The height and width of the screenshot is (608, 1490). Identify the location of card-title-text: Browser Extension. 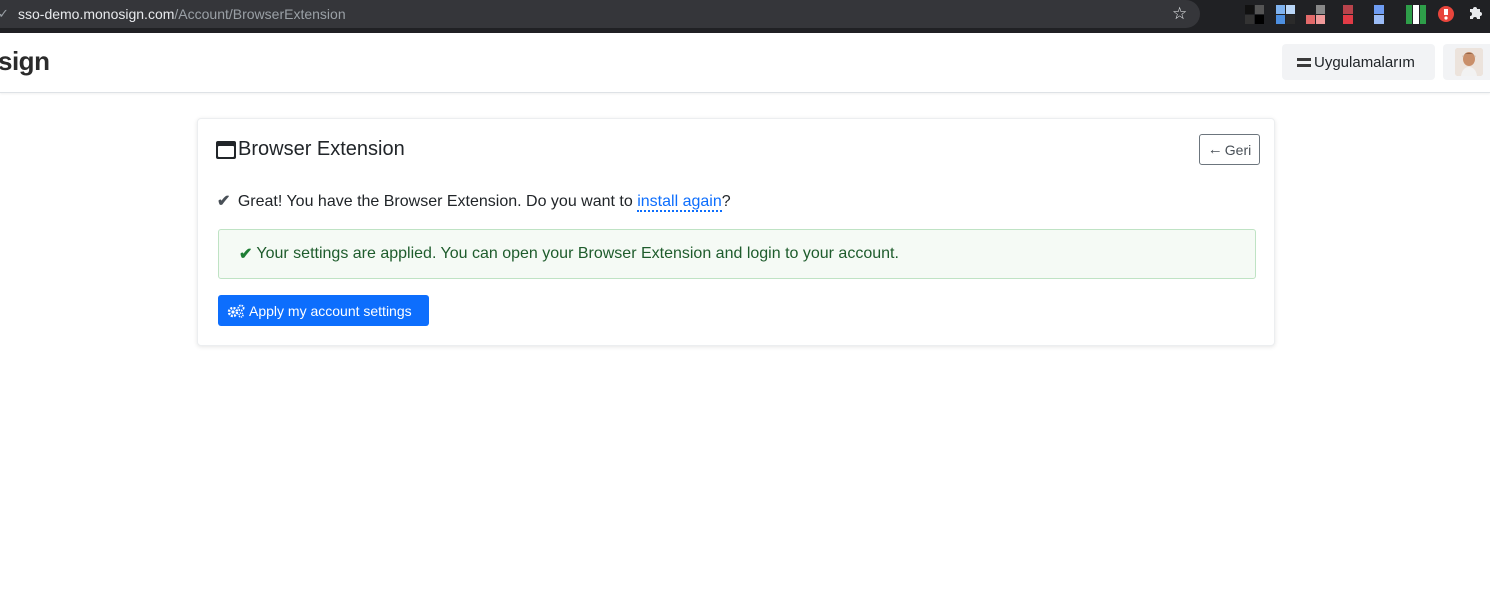
(321, 149).